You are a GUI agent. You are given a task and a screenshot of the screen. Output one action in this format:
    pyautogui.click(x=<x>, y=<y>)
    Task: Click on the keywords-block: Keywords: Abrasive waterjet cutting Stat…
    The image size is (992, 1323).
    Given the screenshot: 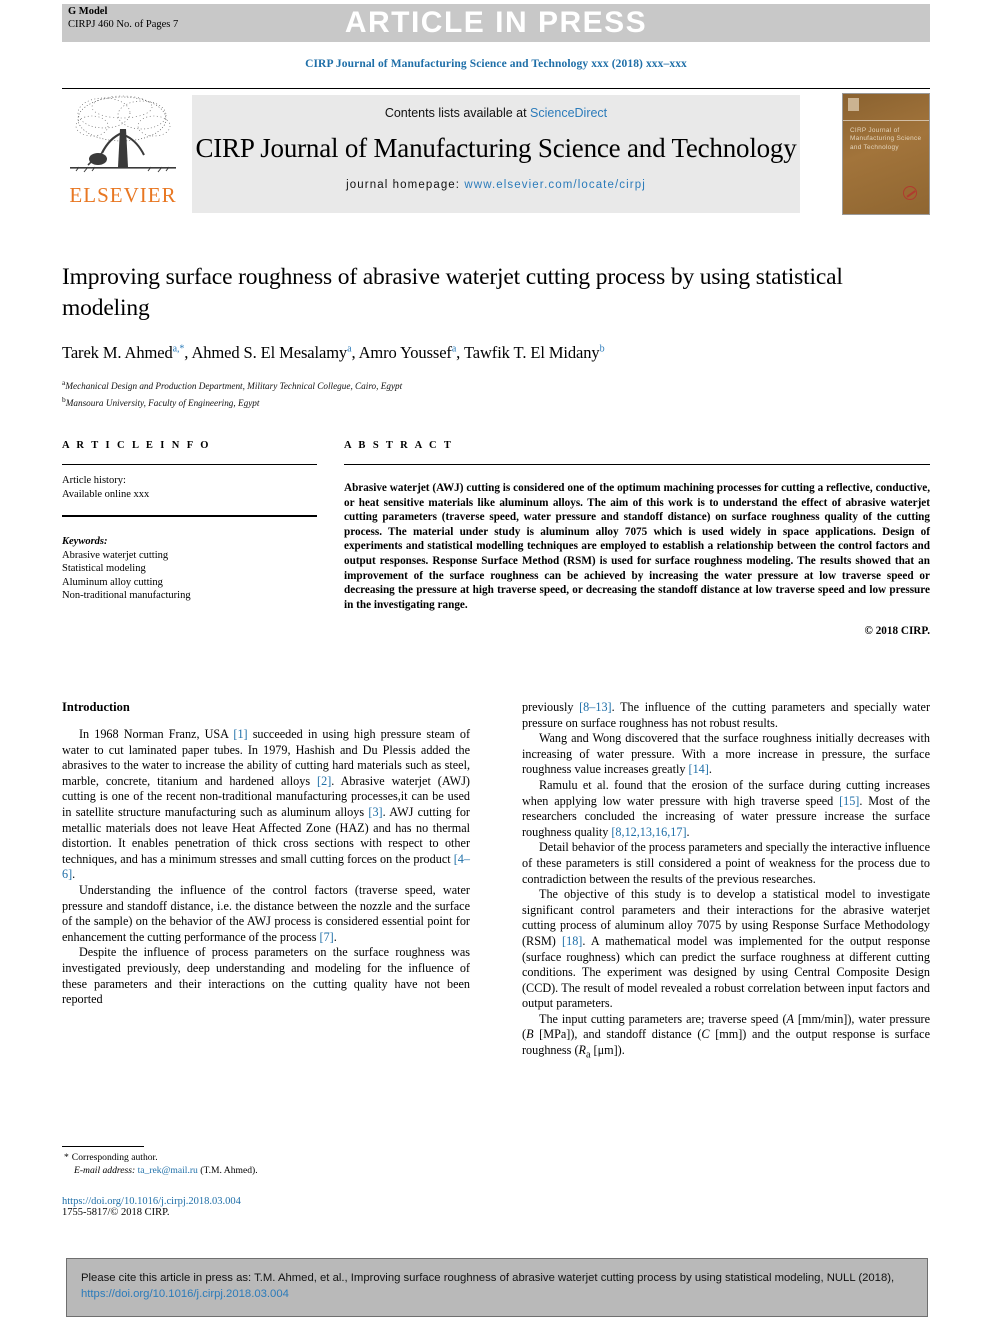 What is the action you would take?
    pyautogui.click(x=189, y=560)
    